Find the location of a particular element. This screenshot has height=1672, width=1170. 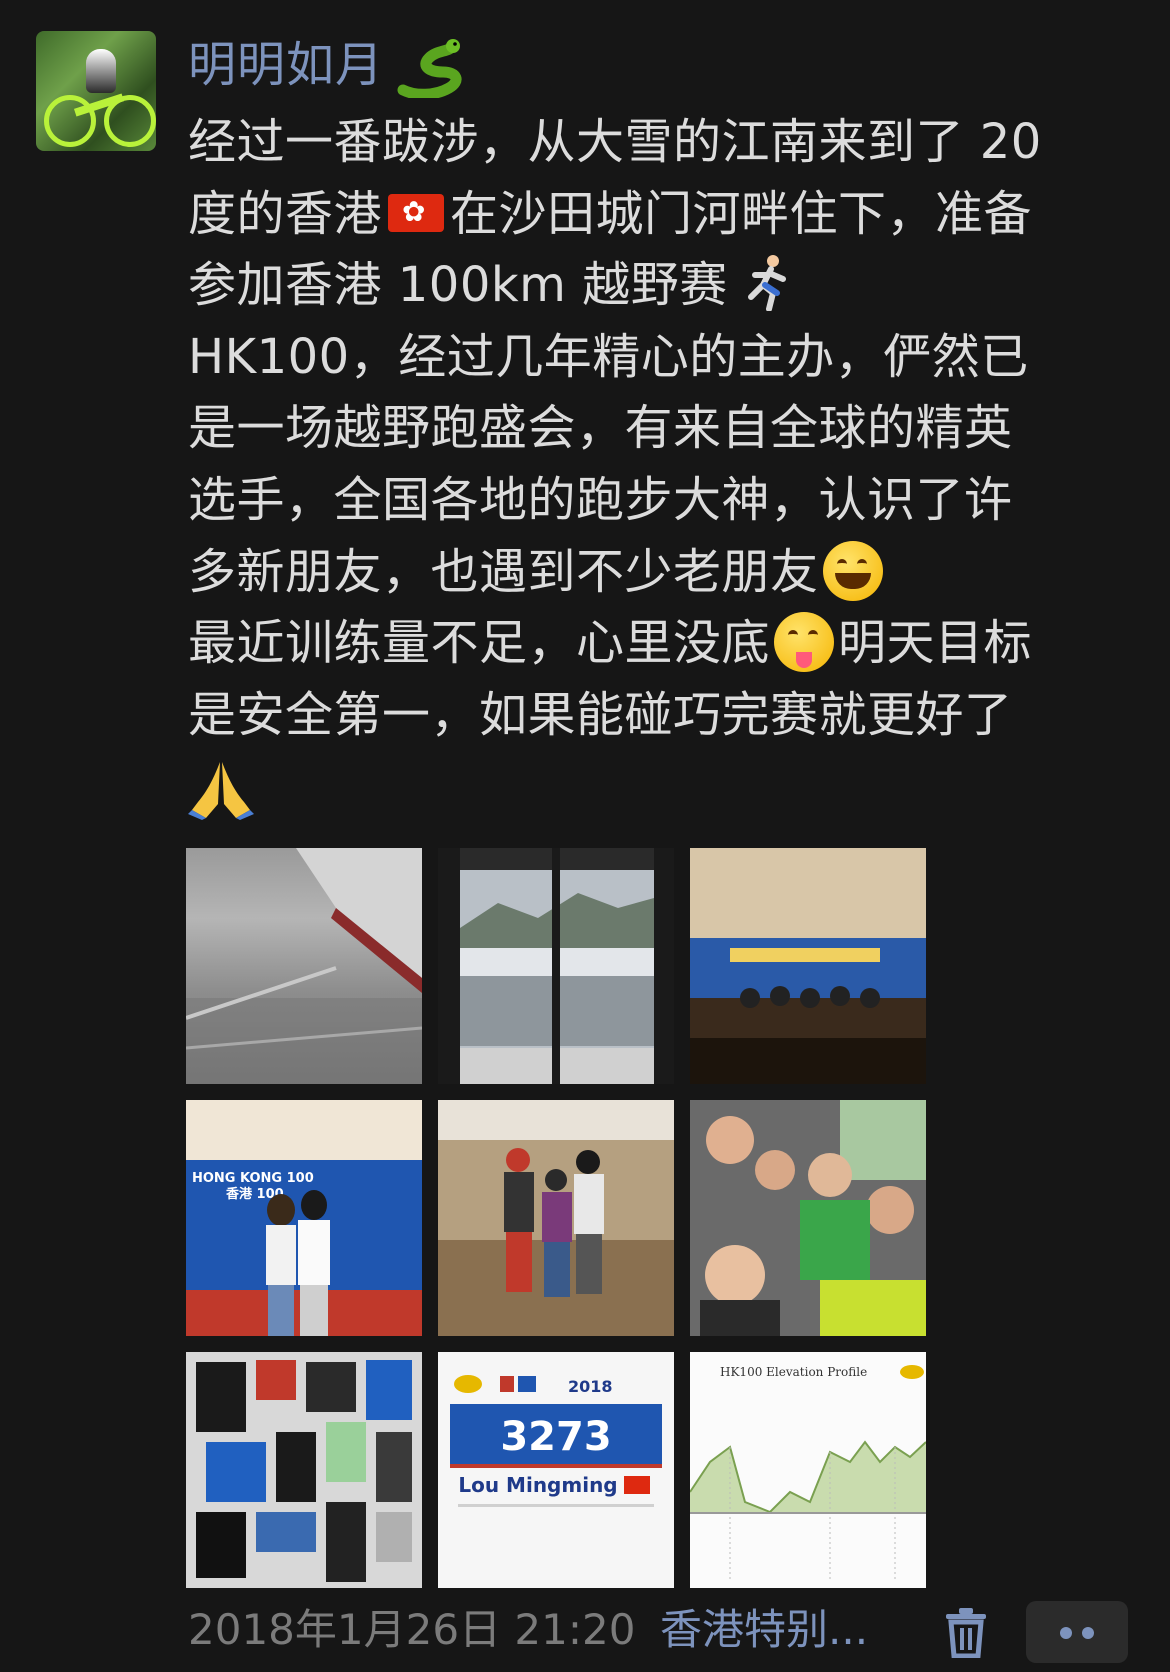

runner-icon is located at coordinates (767, 283).